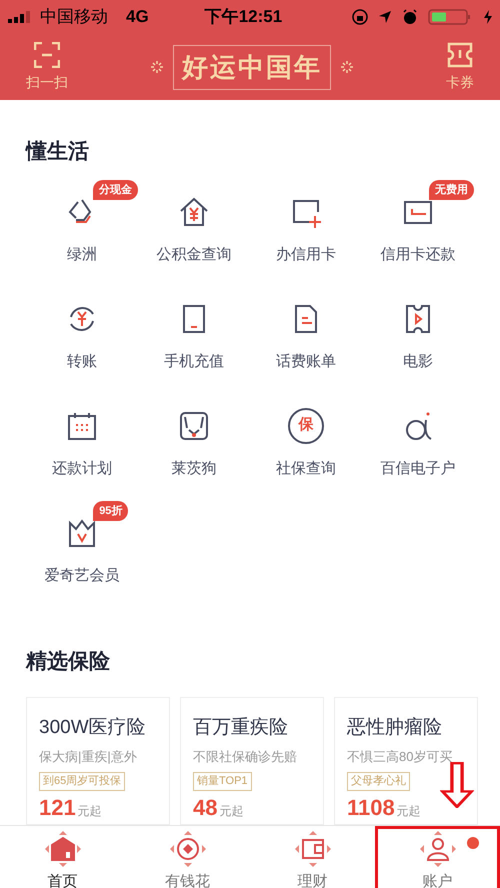 Image resolution: width=500 pixels, height=888 pixels. Describe the element at coordinates (194, 231) in the screenshot. I see `service-item: 公积金查询` at that location.